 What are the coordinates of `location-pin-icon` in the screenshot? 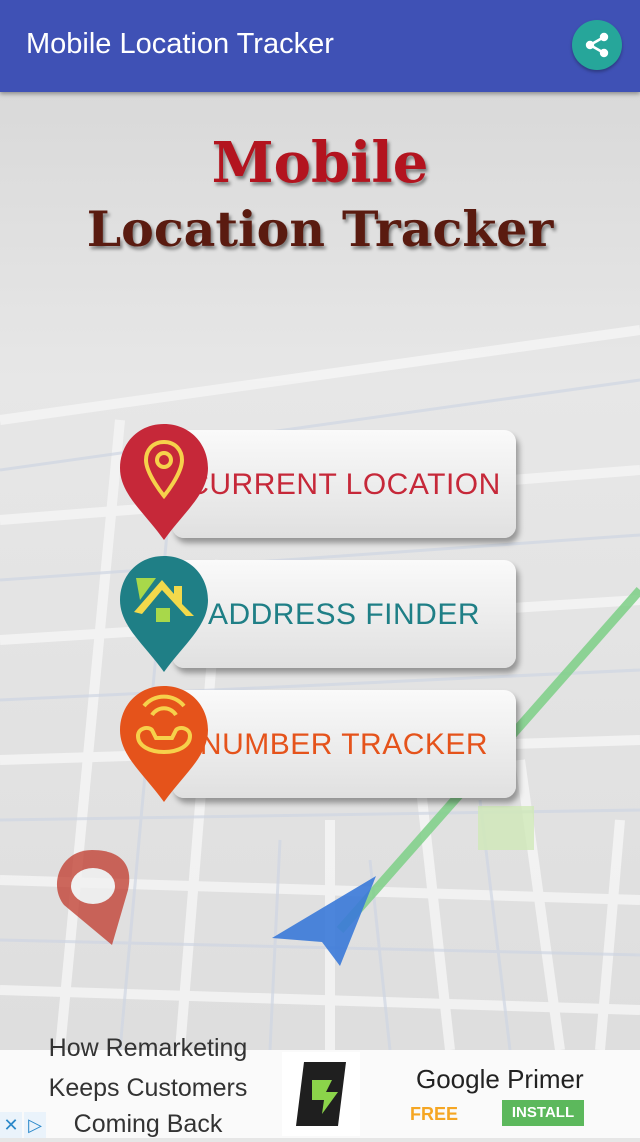 It's located at (164, 482).